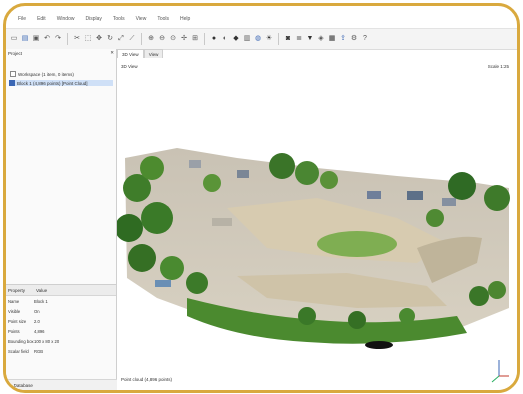 This screenshot has height=394, width=523. What do you see at coordinates (185, 19) in the screenshot?
I see `menu-help: Help` at bounding box center [185, 19].